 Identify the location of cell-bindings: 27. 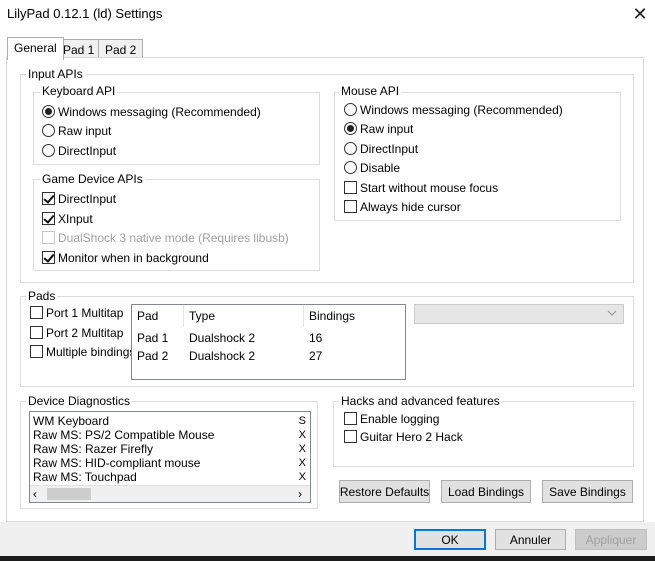
(316, 356).